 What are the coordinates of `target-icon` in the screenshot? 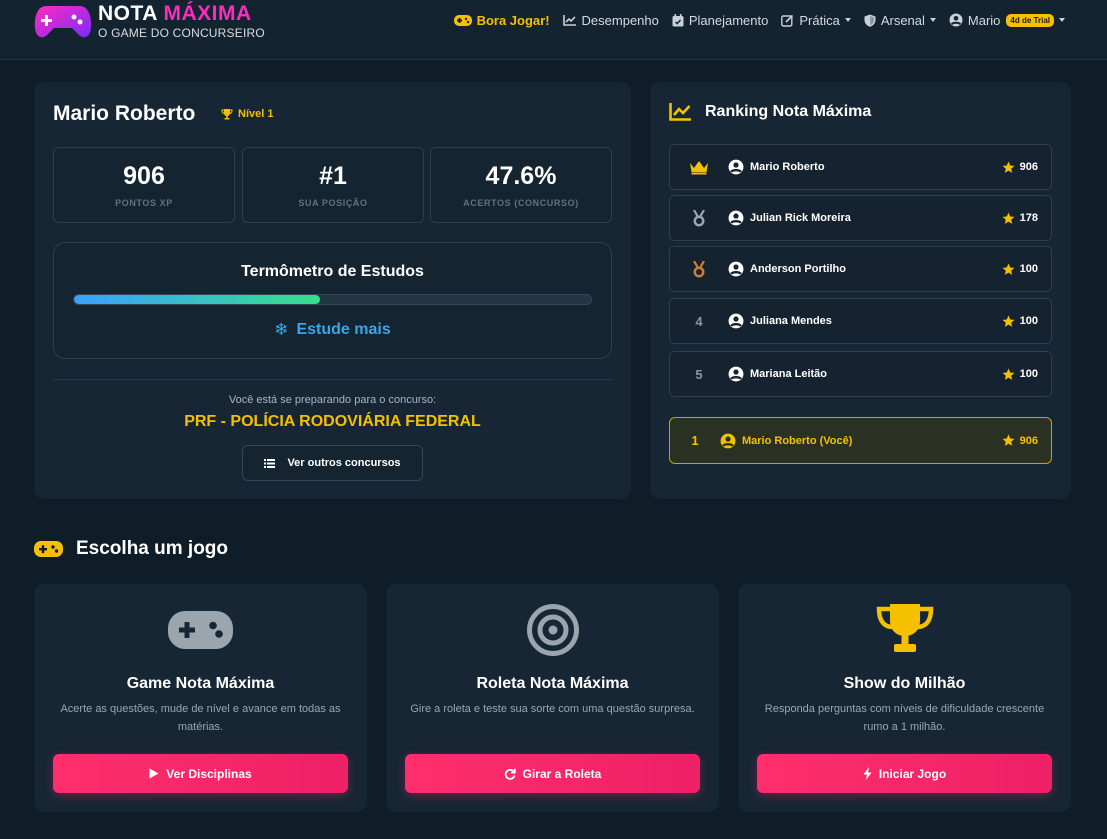 It's located at (552, 630).